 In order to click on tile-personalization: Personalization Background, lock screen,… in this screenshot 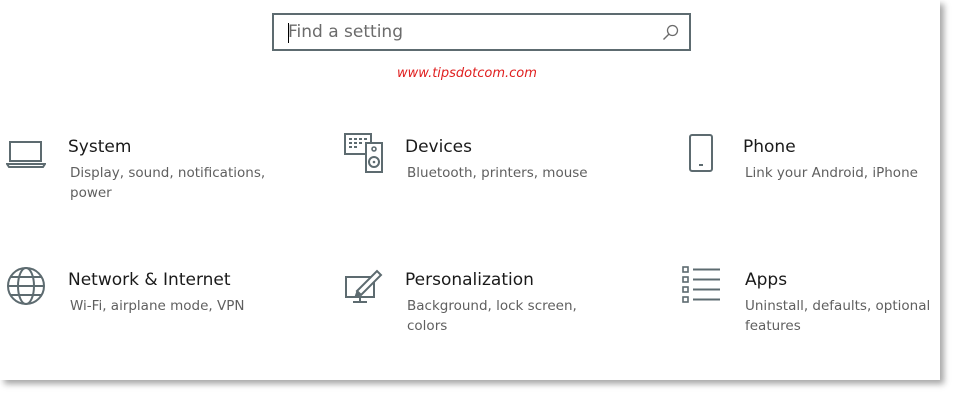, I will do `click(490, 303)`.